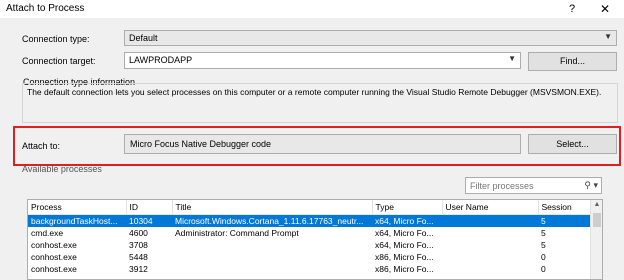 The width and height of the screenshot is (624, 280). Describe the element at coordinates (237, 233) in the screenshot. I see `cell-title: Administrator: Command Prompt` at that location.